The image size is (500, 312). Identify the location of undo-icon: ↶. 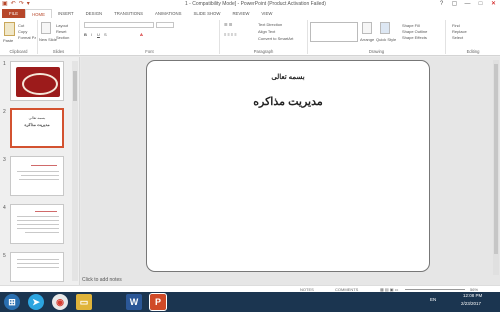
(13, 4).